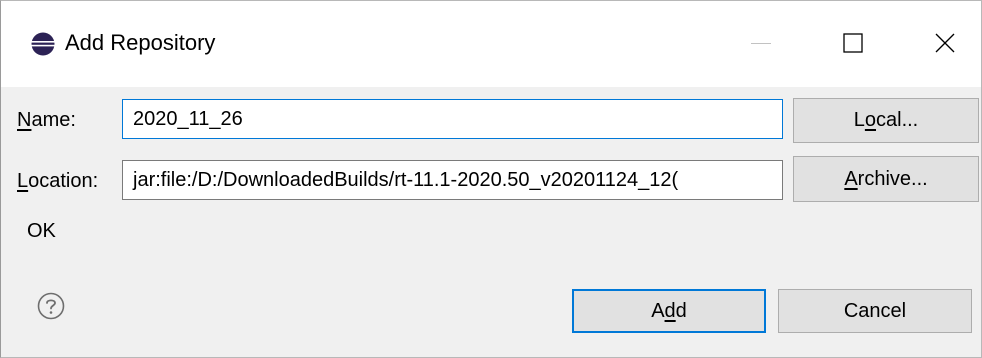 This screenshot has width=982, height=358. I want to click on minimize-icon, so click(761, 43).